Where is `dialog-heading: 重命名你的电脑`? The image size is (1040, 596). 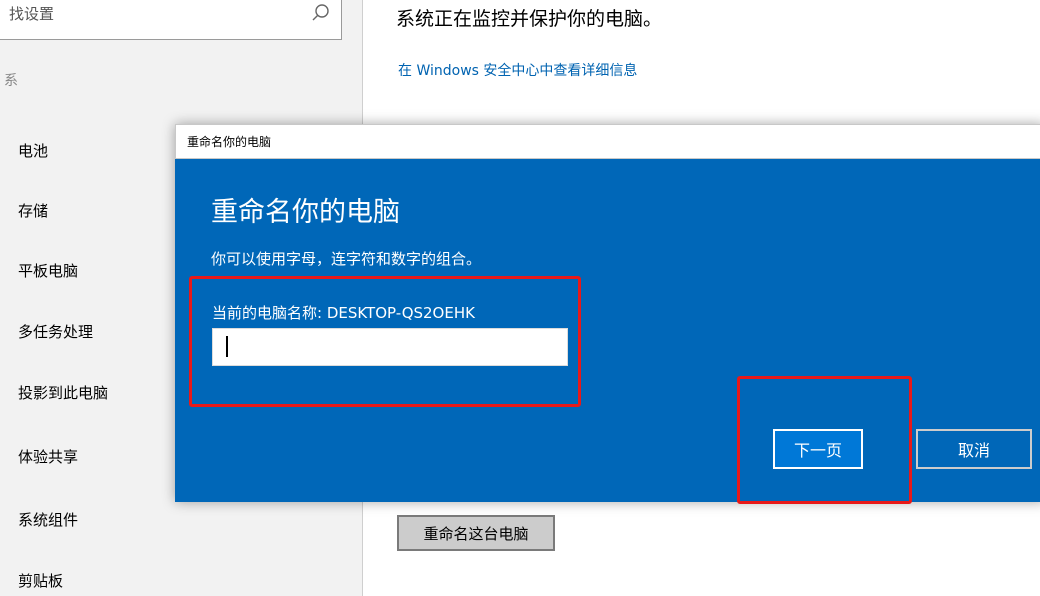
dialog-heading: 重命名你的电脑 is located at coordinates (305, 212).